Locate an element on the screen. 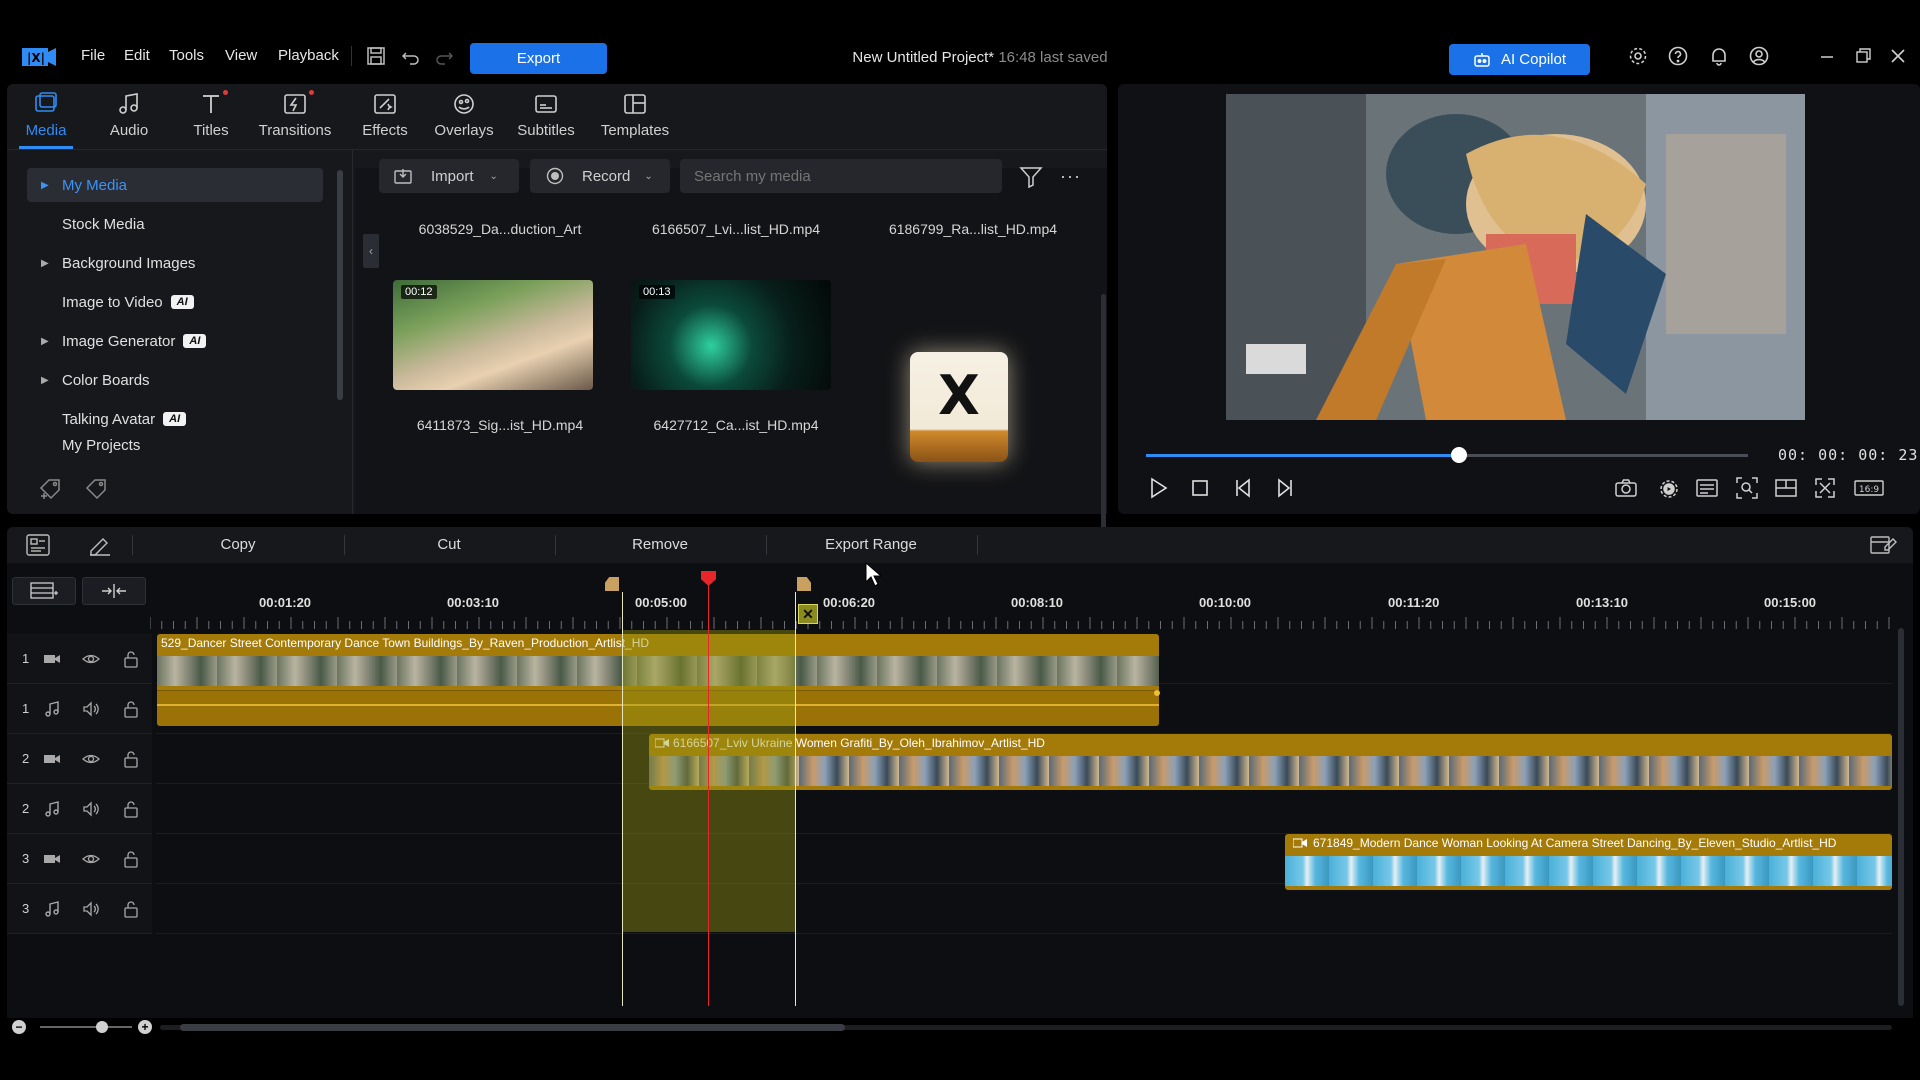 This screenshot has width=1920, height=1080. search-input is located at coordinates (841, 176).